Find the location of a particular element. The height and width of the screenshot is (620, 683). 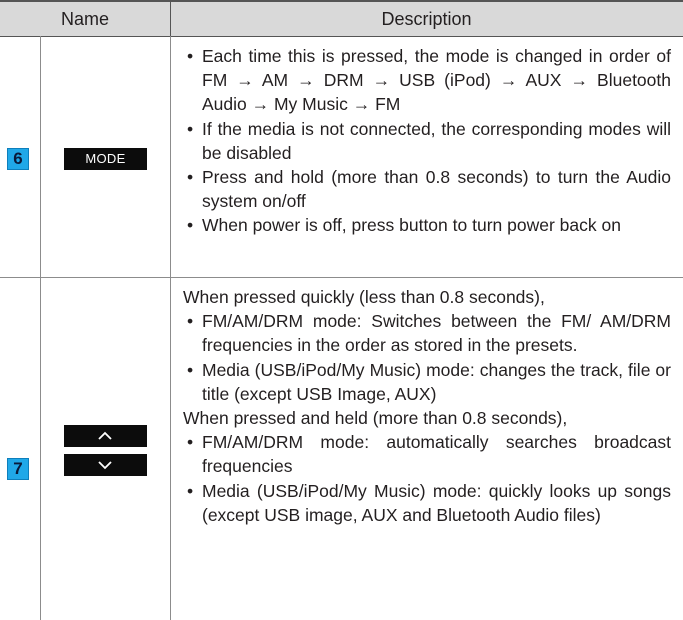

item-number-badge: 6 is located at coordinates (18, 159).